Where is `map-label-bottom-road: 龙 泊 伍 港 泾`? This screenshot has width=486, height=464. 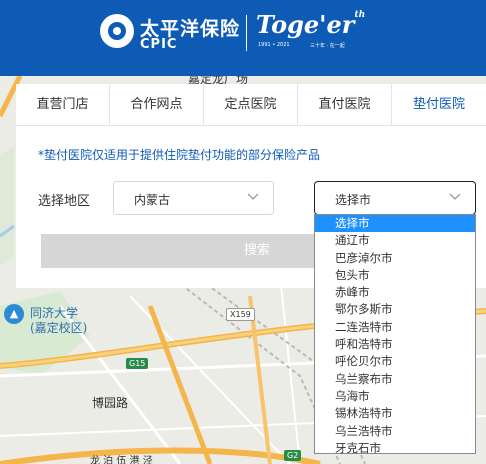
map-label-bottom-road: 龙 泊 伍 港 泾 is located at coordinates (121, 460).